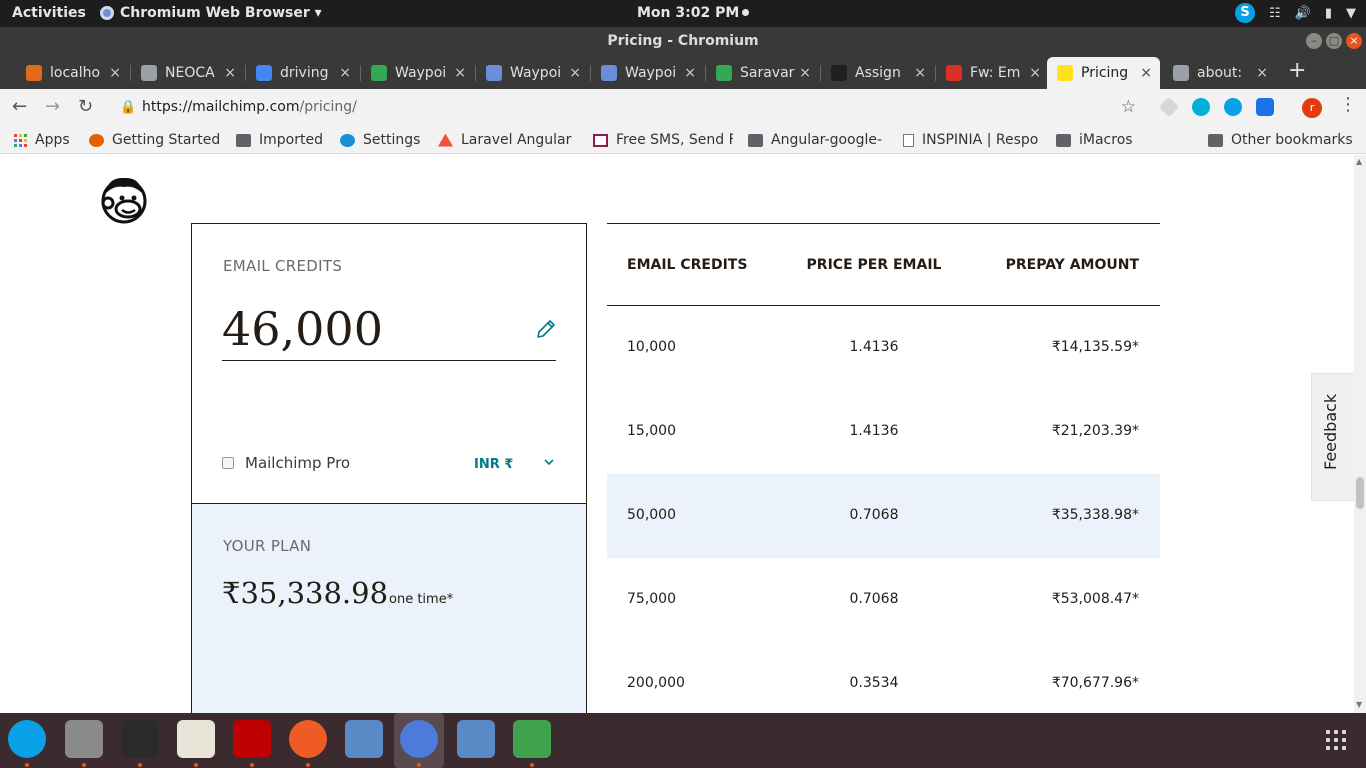  Describe the element at coordinates (1359, 704) in the screenshot. I see `scroll-down-icon: ▼` at that location.